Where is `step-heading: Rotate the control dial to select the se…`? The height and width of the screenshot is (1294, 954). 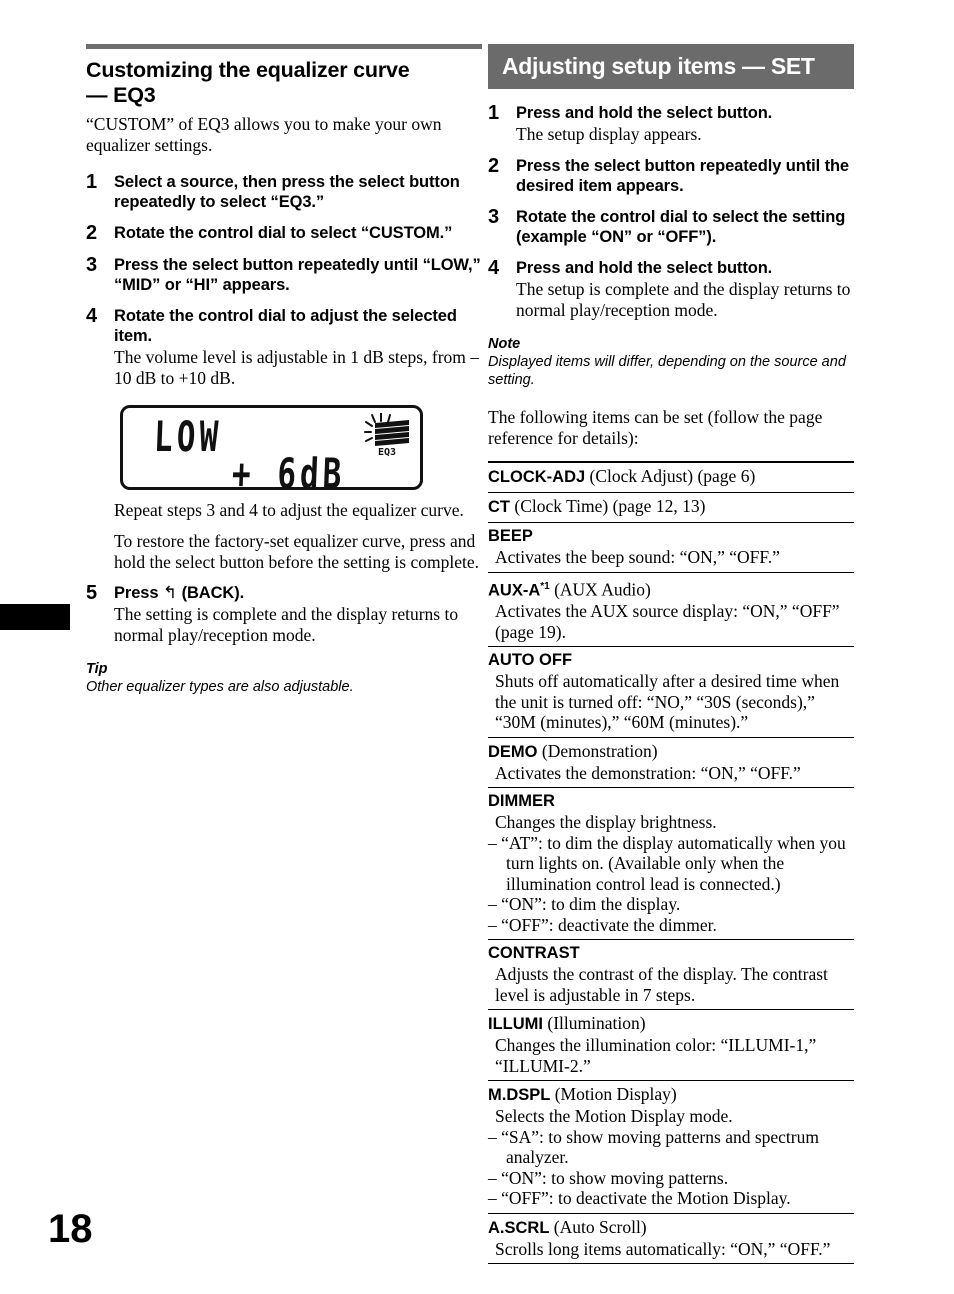
step-heading: Rotate the control dial to select the se… is located at coordinates (681, 227).